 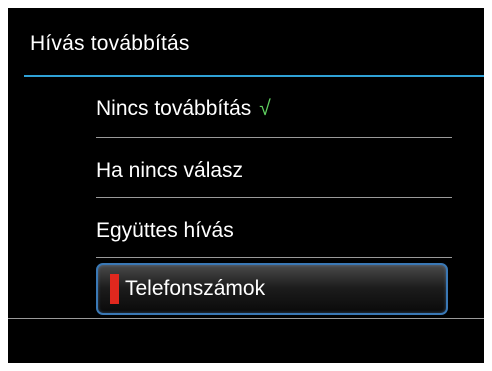 I want to click on menu-item-simultaneous-call: Együttes hívás, so click(x=274, y=231).